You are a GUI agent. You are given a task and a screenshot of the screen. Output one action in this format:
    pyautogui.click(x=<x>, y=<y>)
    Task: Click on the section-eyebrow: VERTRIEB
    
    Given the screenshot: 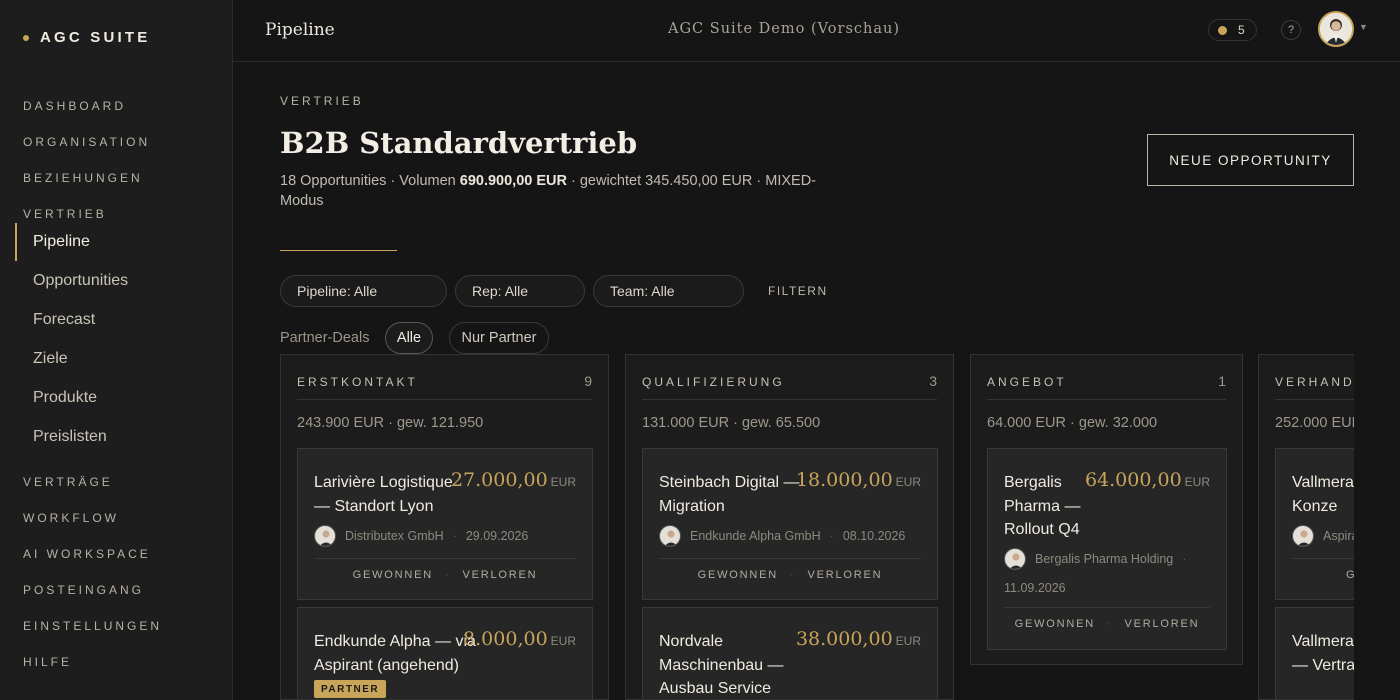 What is the action you would take?
    pyautogui.click(x=322, y=101)
    